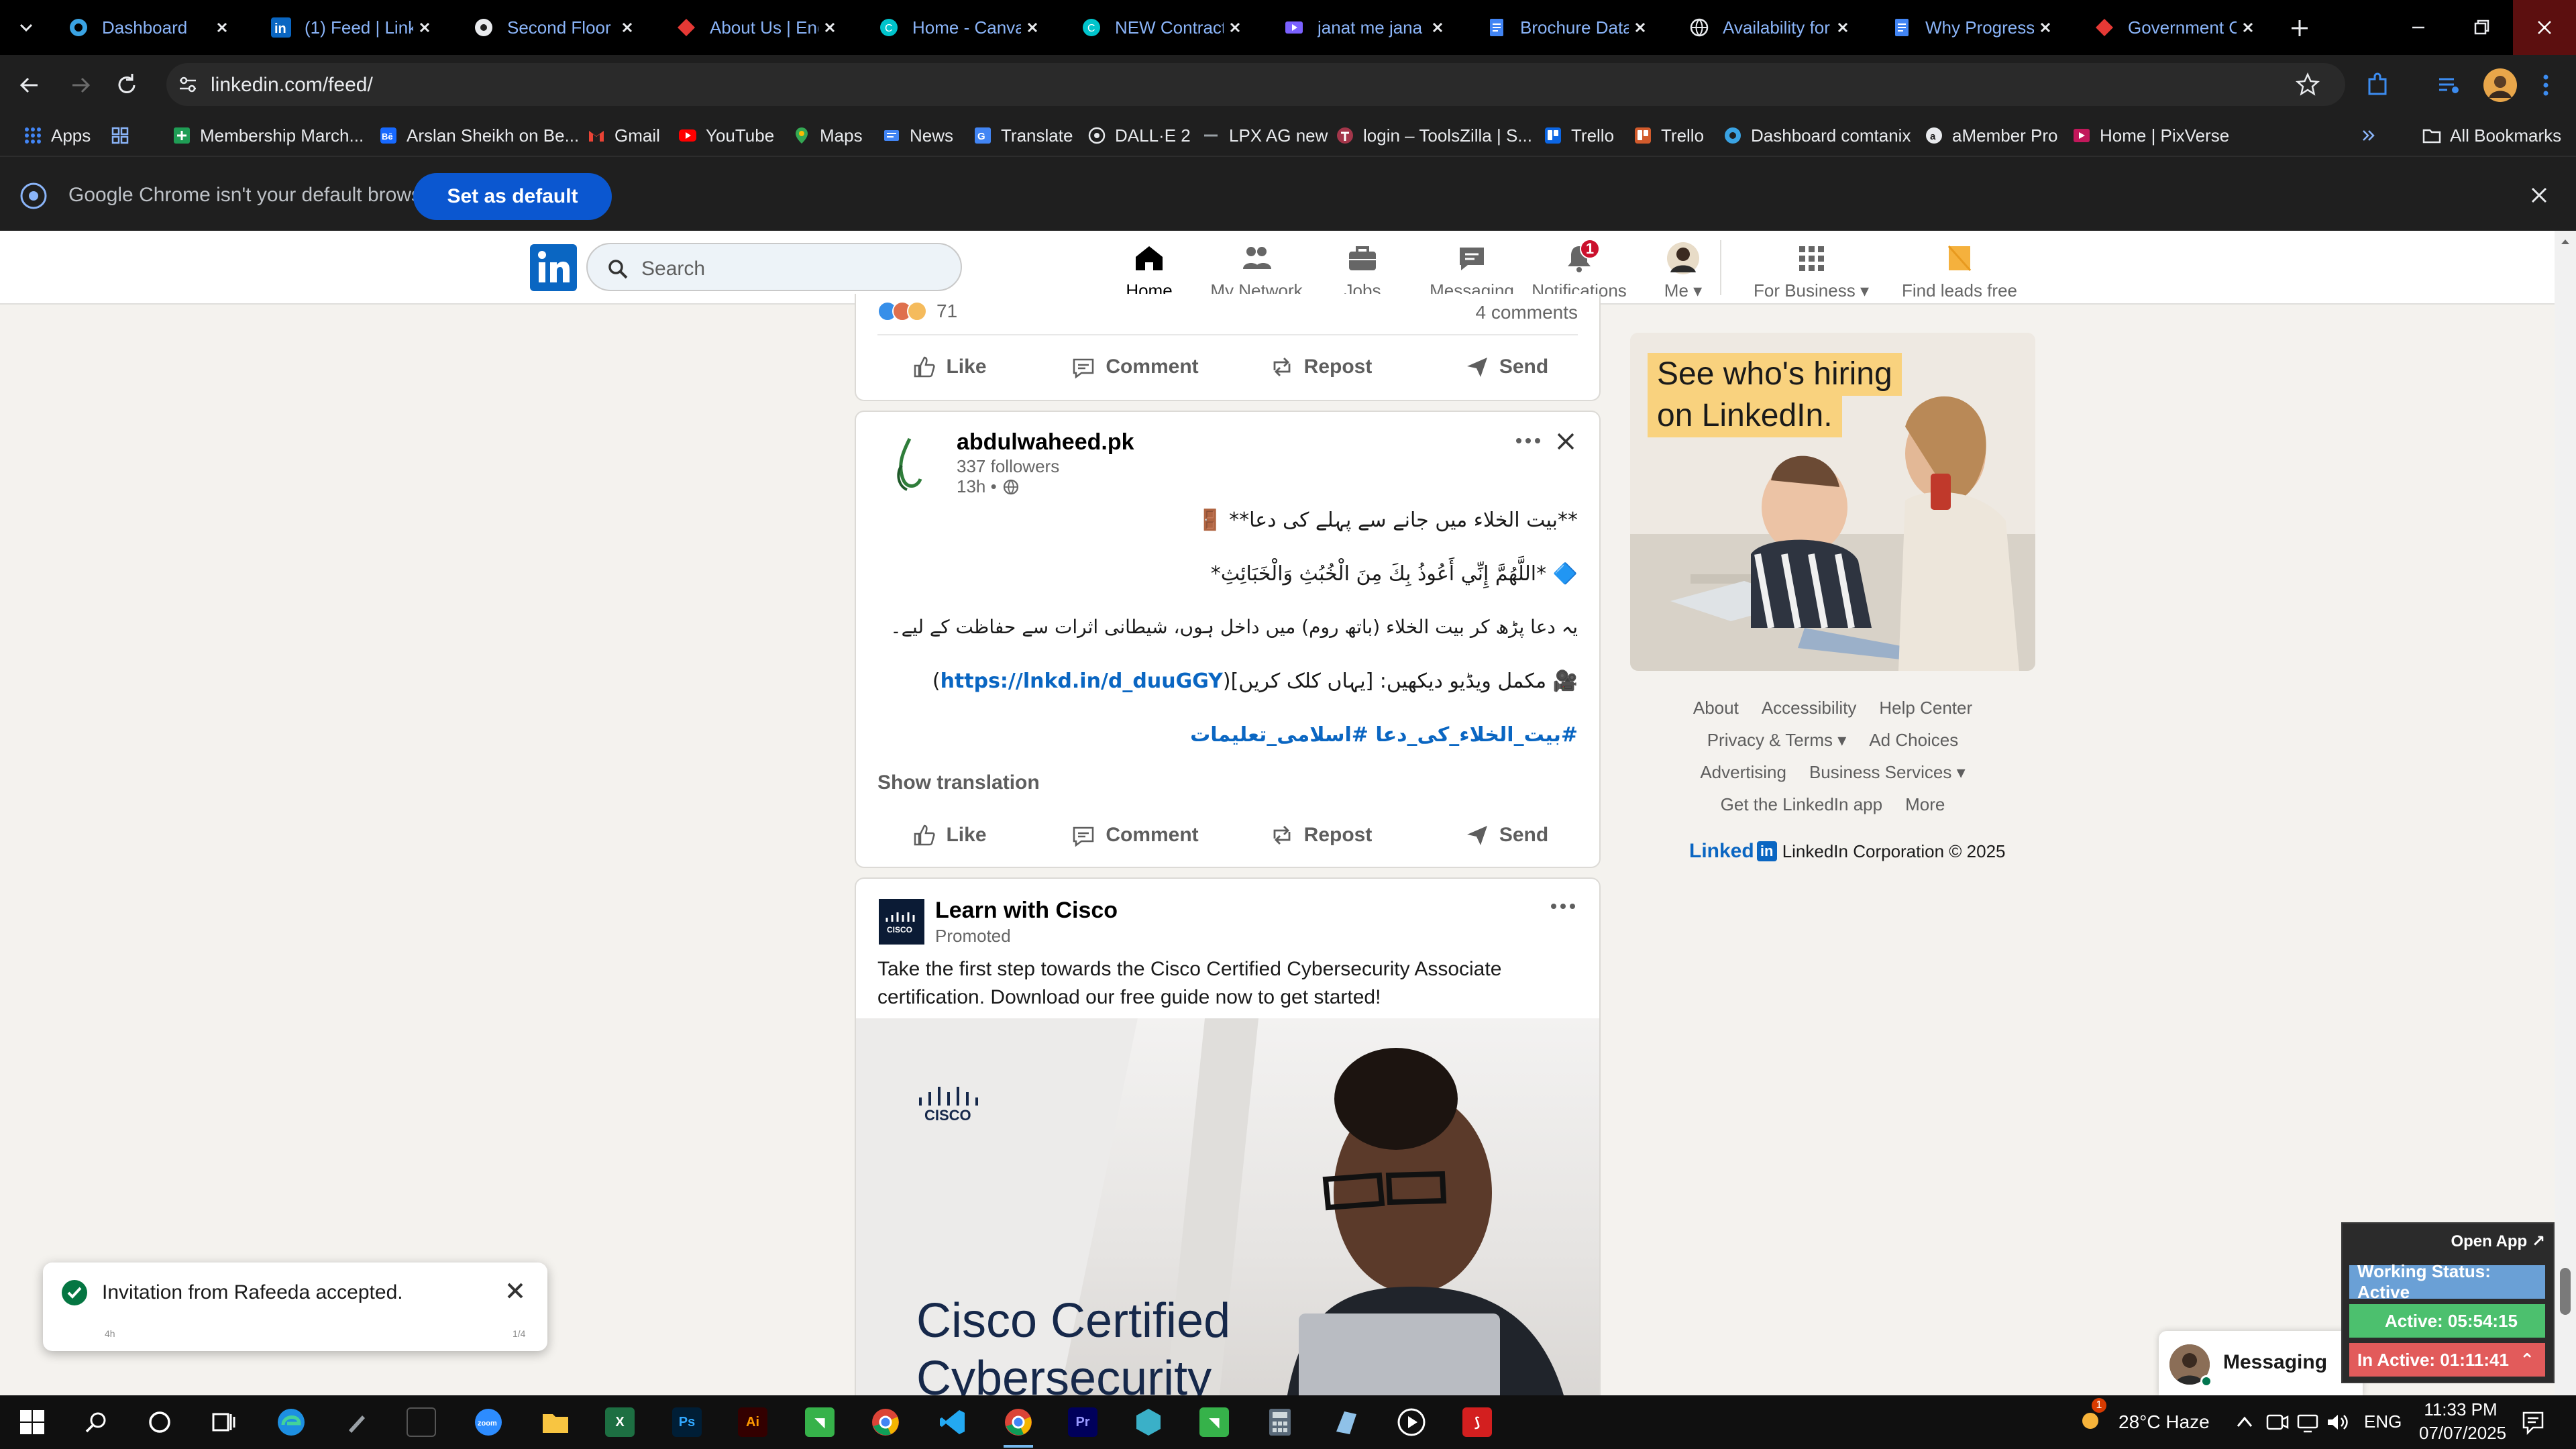  What do you see at coordinates (1777, 740) in the screenshot?
I see `footer-link: Privacy & Terms ▾` at bounding box center [1777, 740].